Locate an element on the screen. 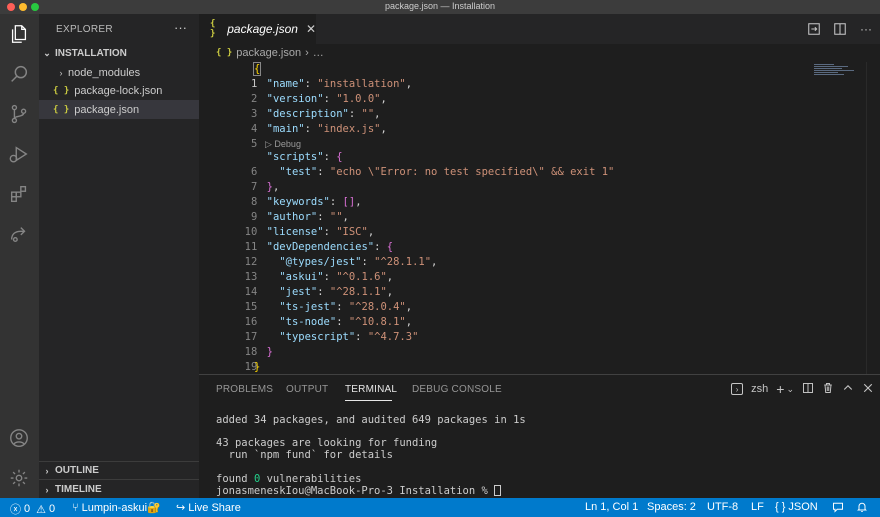  json-key: "jest" is located at coordinates (298, 292).